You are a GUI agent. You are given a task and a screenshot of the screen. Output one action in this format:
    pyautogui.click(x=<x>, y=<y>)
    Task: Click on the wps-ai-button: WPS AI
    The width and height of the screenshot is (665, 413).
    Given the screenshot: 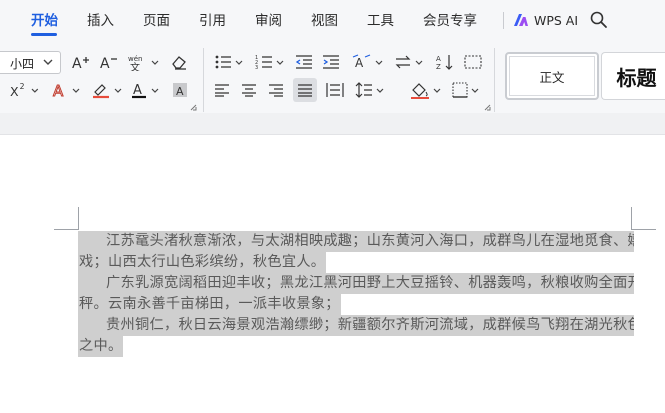 What is the action you would take?
    pyautogui.click(x=545, y=20)
    